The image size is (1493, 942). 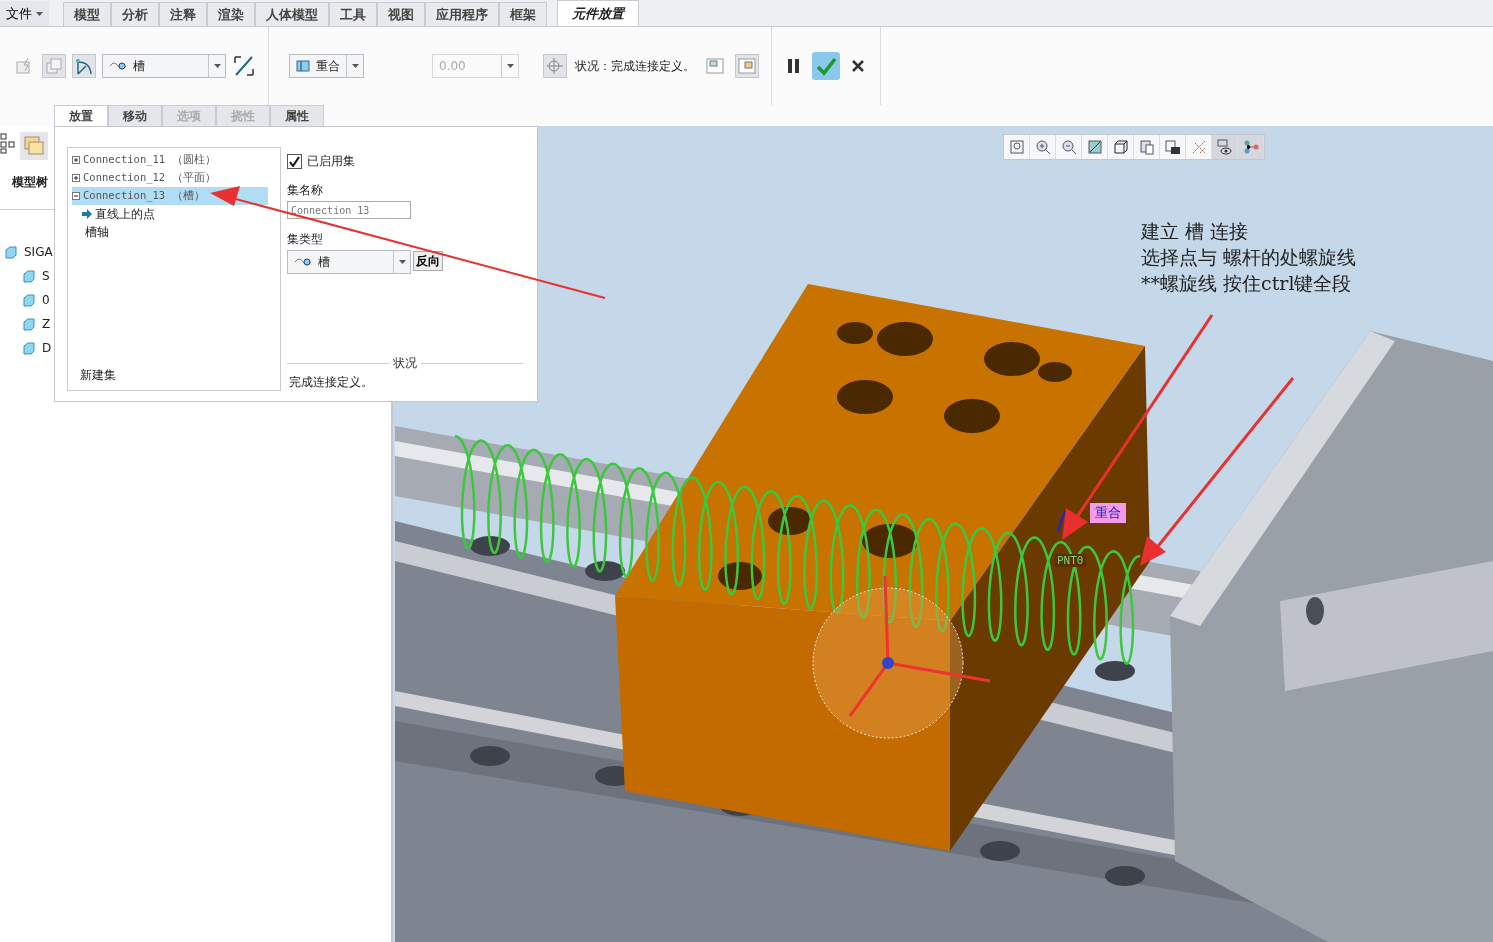 What do you see at coordinates (84, 66) in the screenshot?
I see `arc-icon` at bounding box center [84, 66].